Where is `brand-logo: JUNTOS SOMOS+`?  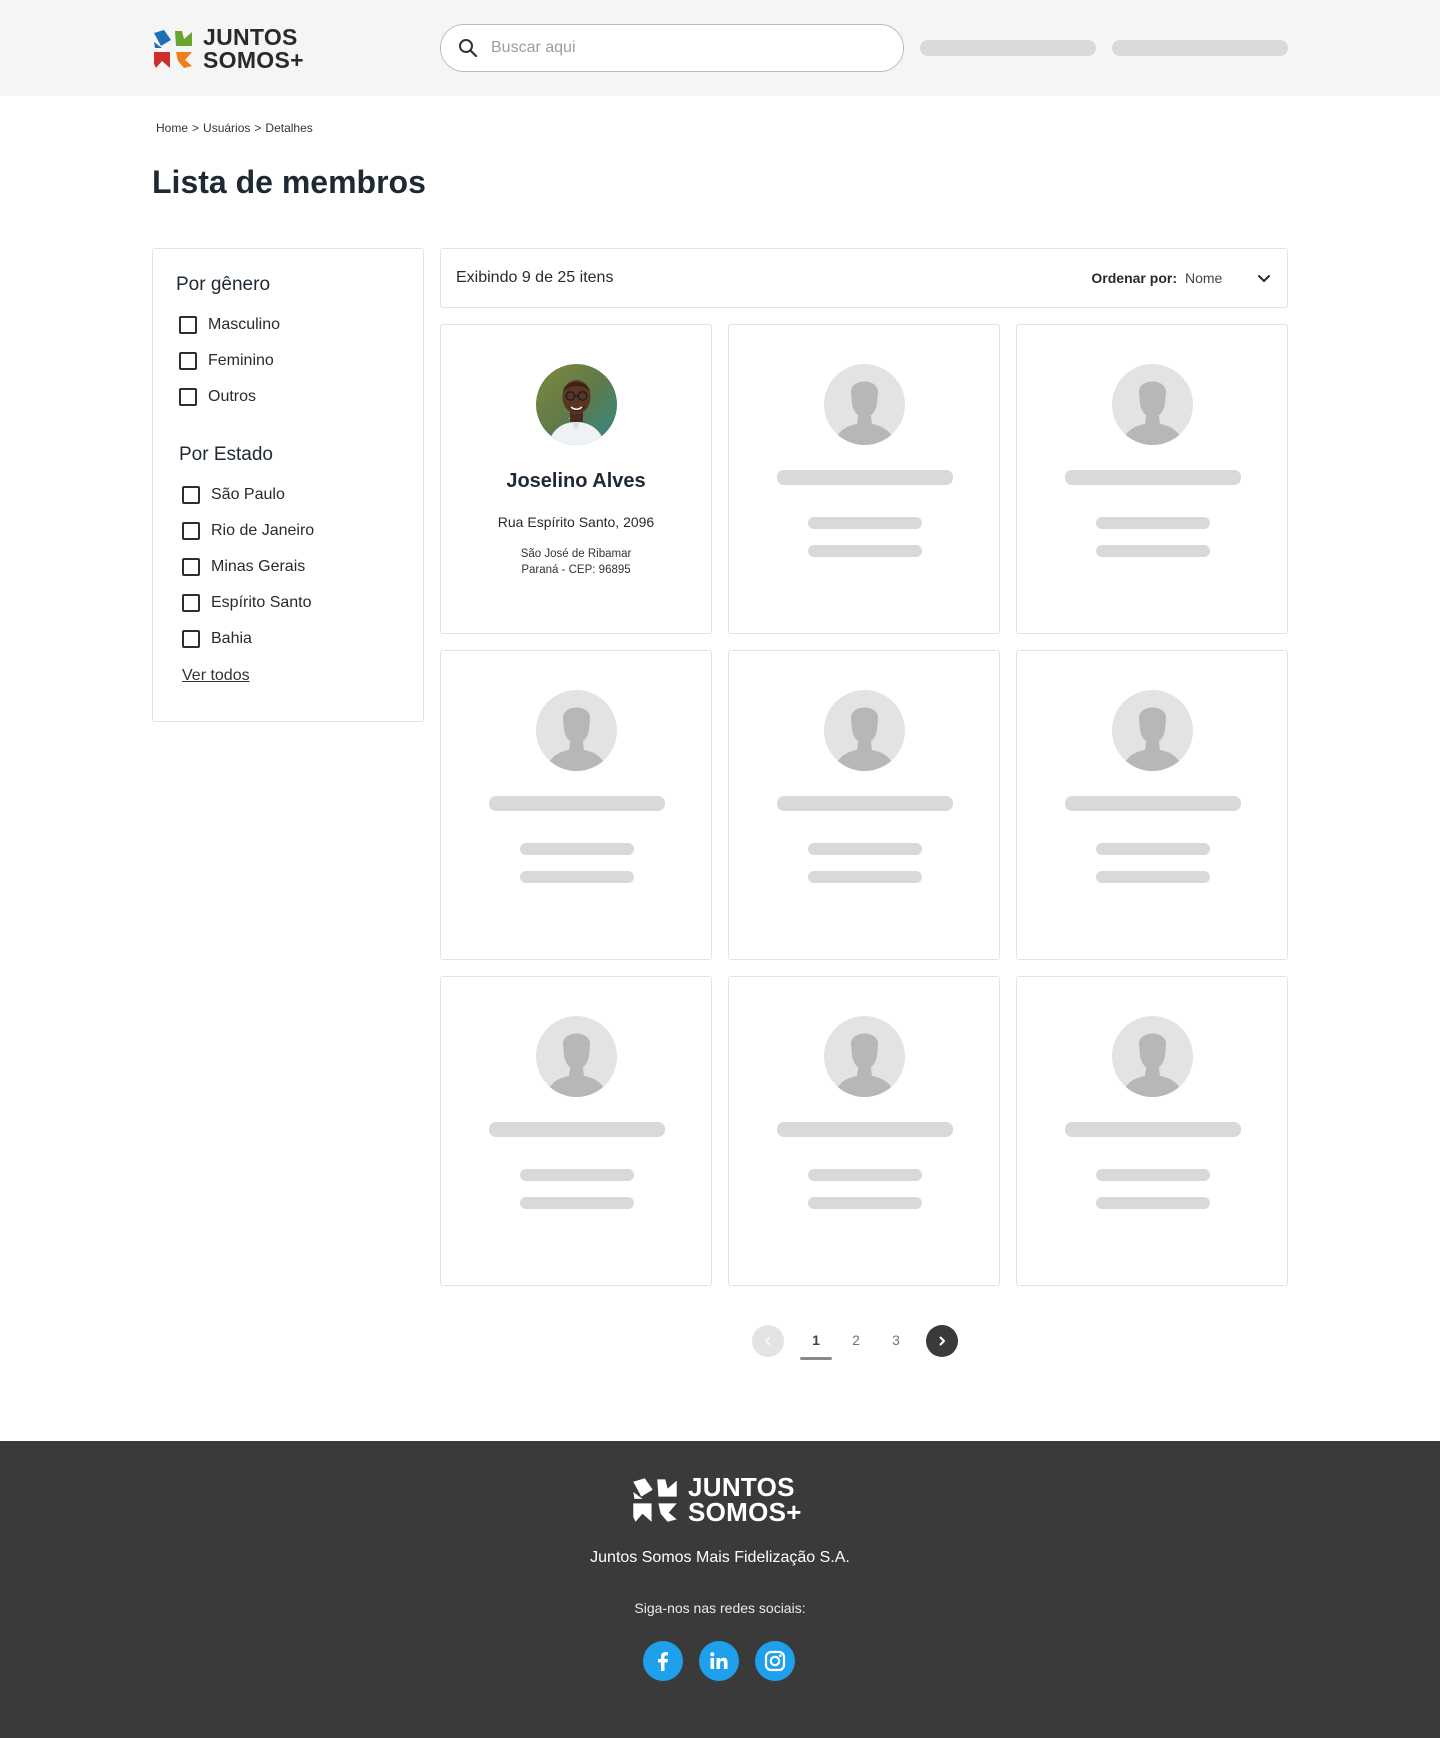 brand-logo: JUNTOS SOMOS+ is located at coordinates (228, 49).